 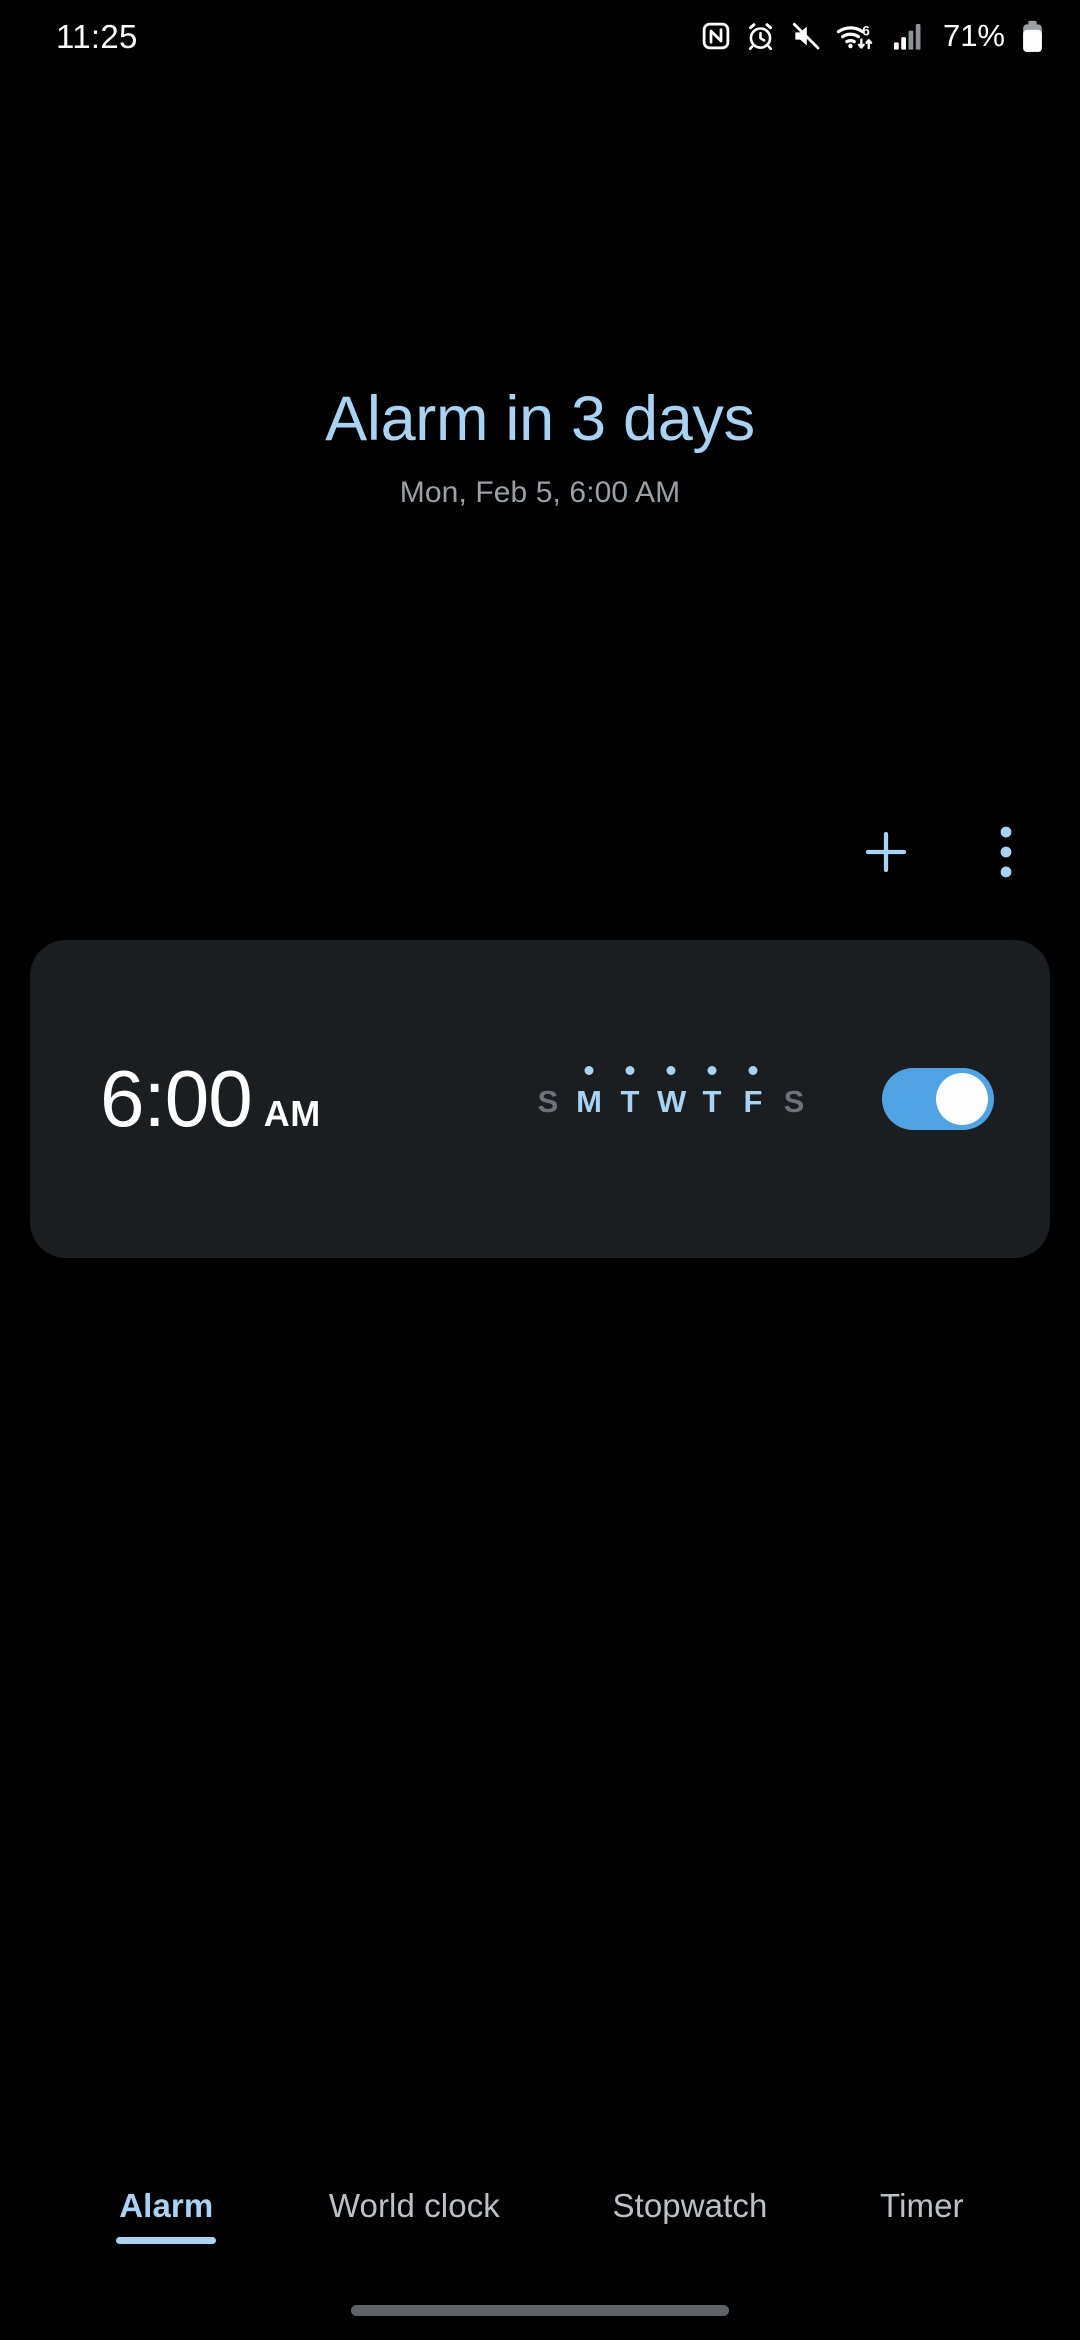 I want to click on overflow-menu-icon, so click(x=1006, y=852).